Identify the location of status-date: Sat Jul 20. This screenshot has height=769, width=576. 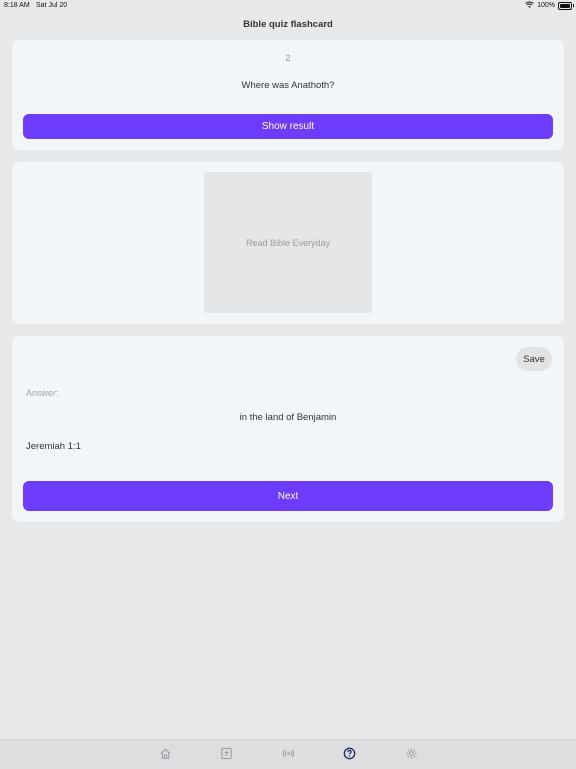
(52, 5).